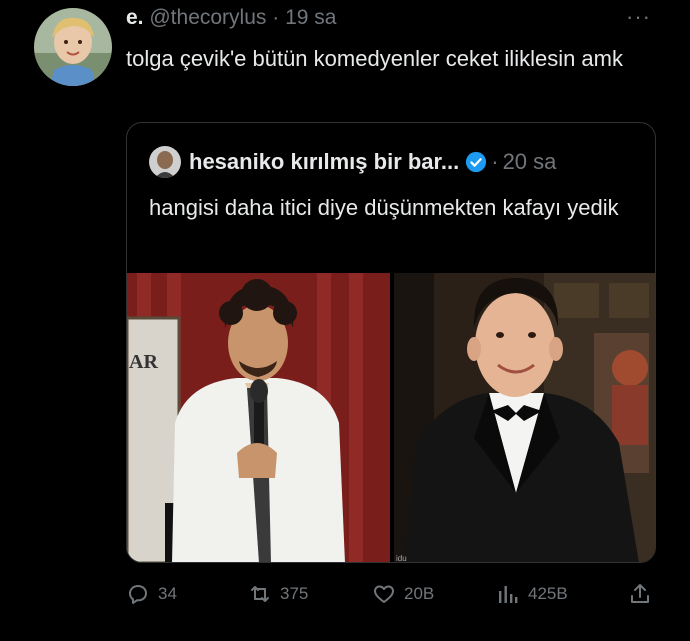 The height and width of the screenshot is (641, 690). What do you see at coordinates (419, 593) in the screenshot?
I see `like-count: 20B` at bounding box center [419, 593].